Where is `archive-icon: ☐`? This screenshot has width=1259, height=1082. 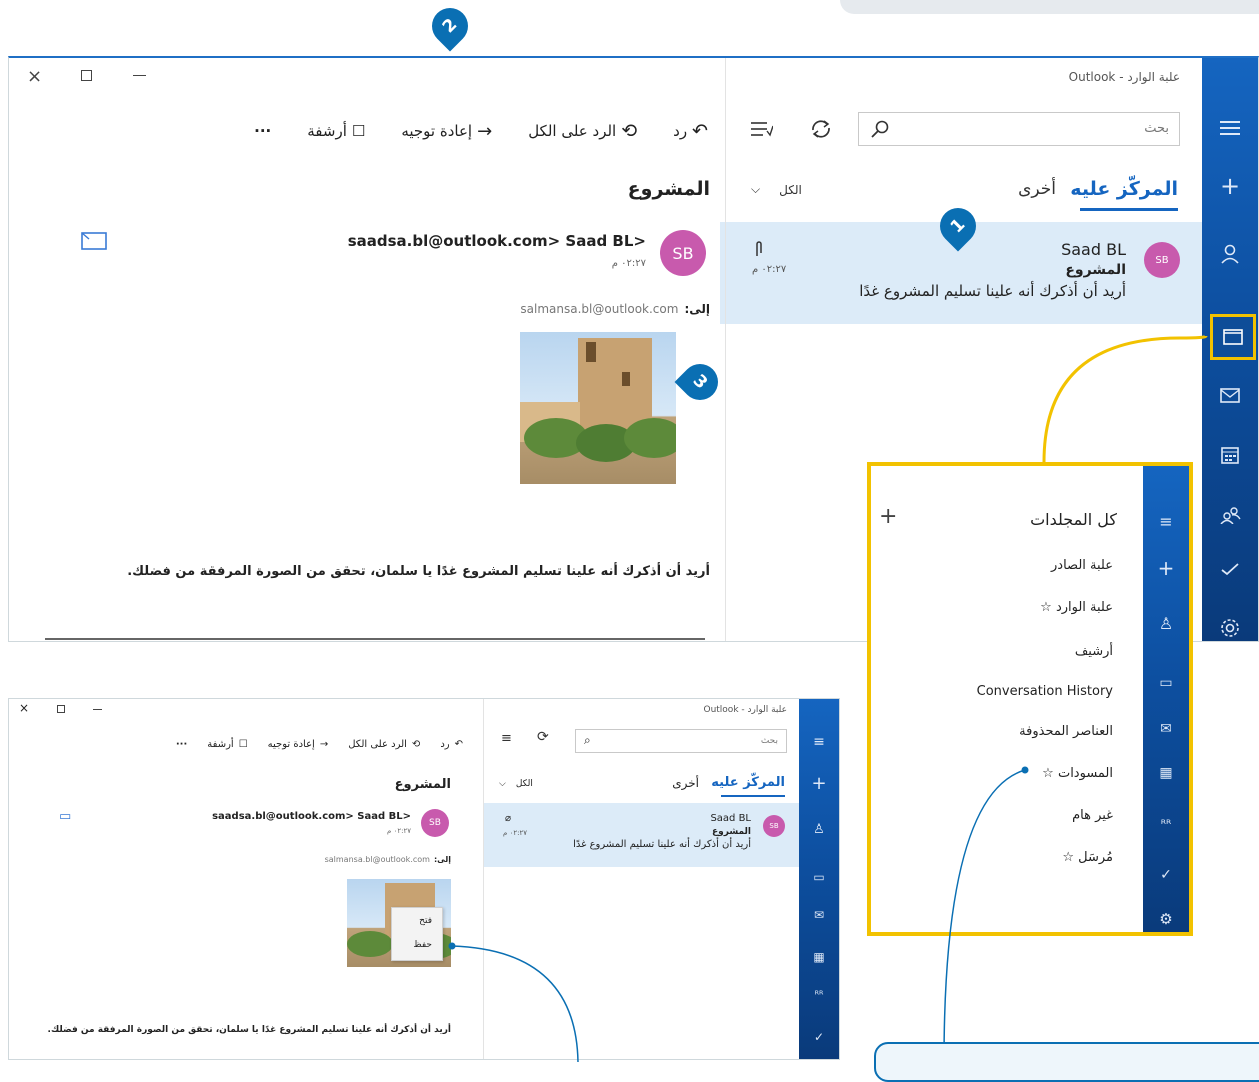 archive-icon: ☐ is located at coordinates (243, 744).